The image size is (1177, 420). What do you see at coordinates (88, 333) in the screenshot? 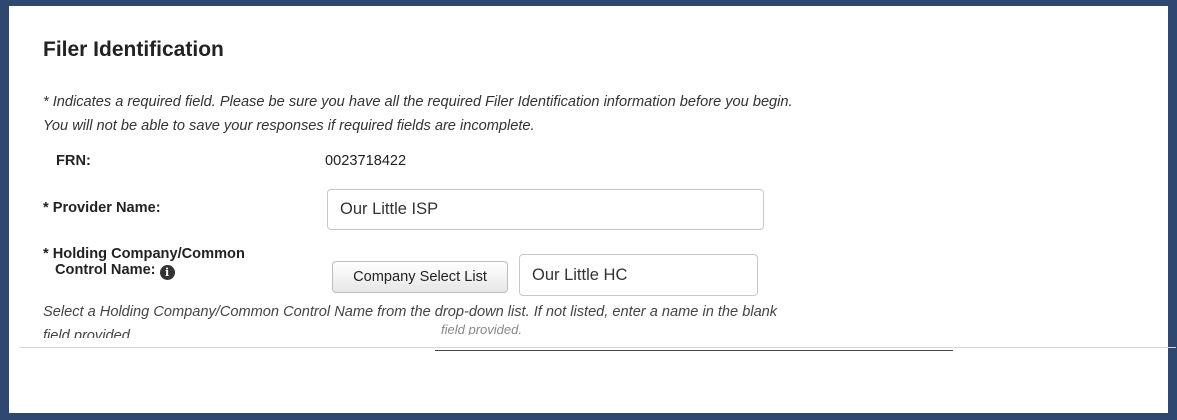
I see `help-text-line: field provided.` at bounding box center [88, 333].